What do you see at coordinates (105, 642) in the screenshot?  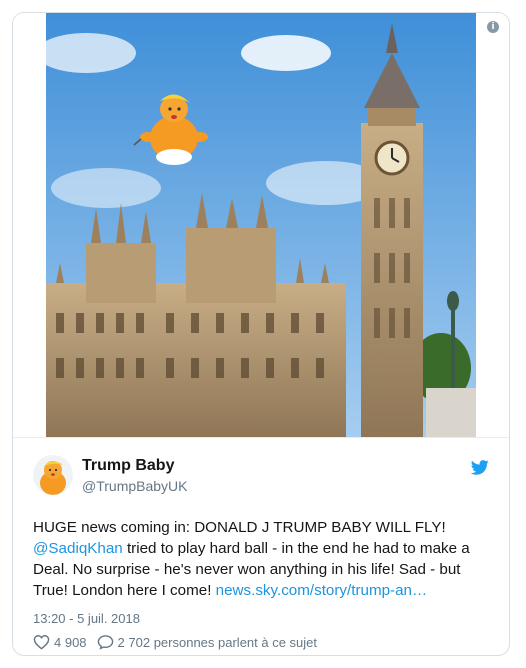 I see `speech-bubble-icon` at bounding box center [105, 642].